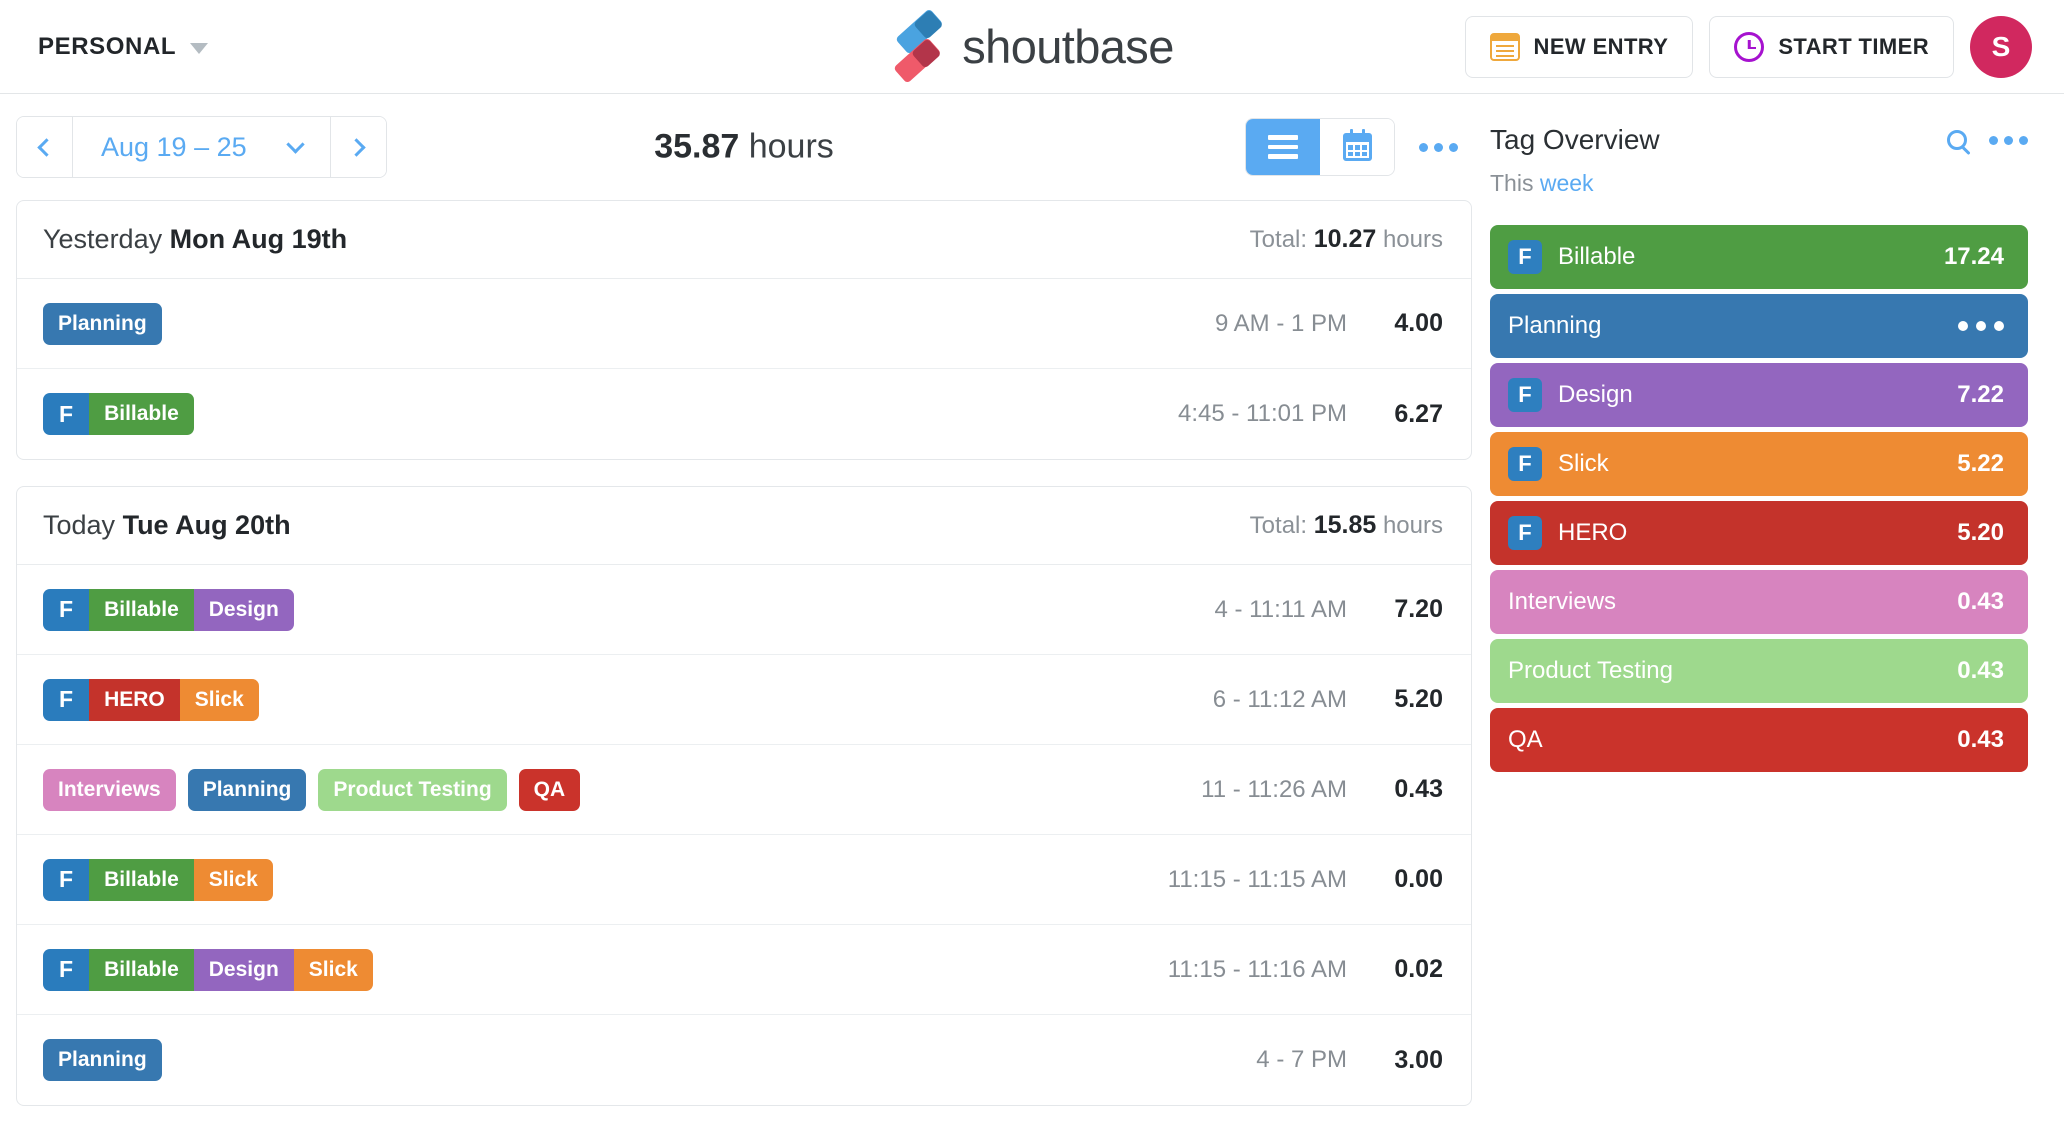 The image size is (2064, 1146). I want to click on timesheet-more-button, so click(1438, 147).